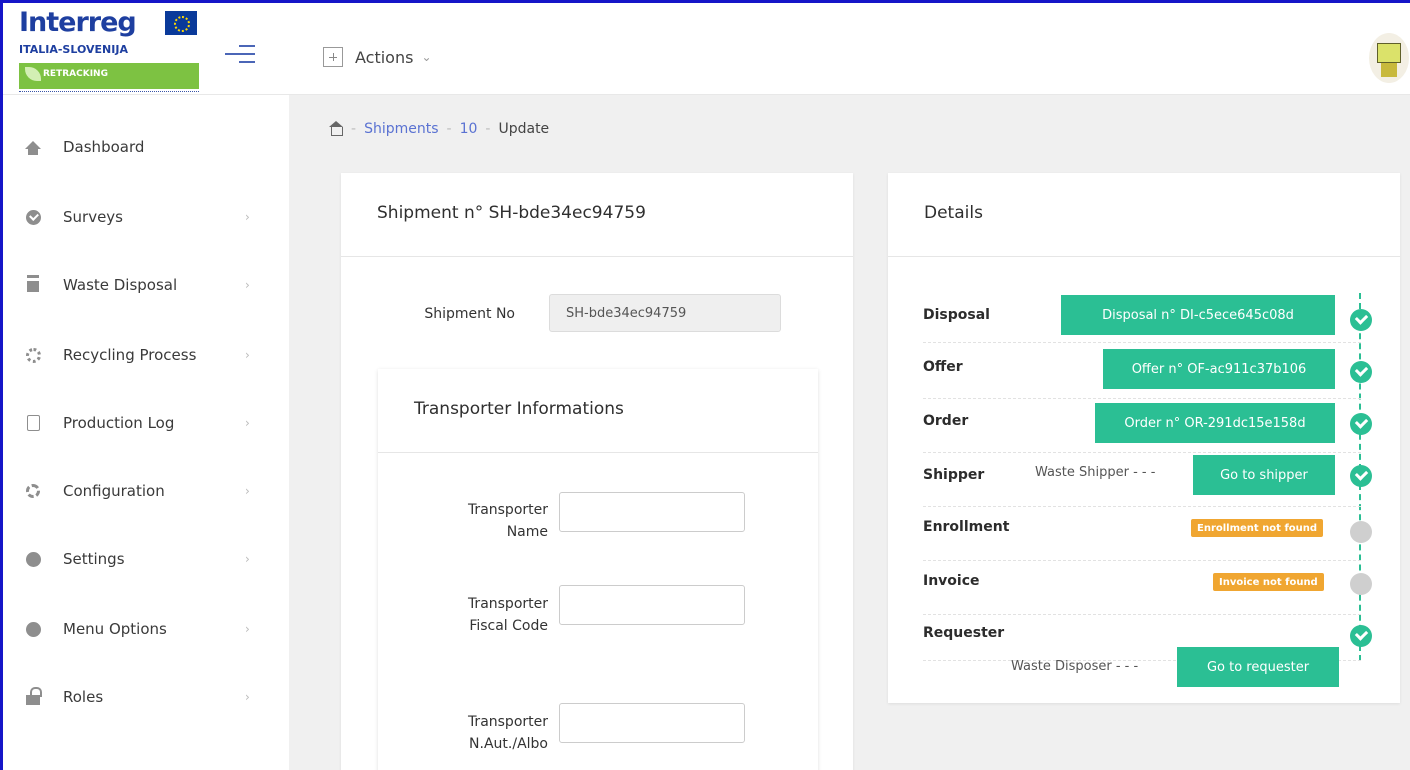  What do you see at coordinates (109, 76) in the screenshot?
I see `logo-project-bar: RETRACKING` at bounding box center [109, 76].